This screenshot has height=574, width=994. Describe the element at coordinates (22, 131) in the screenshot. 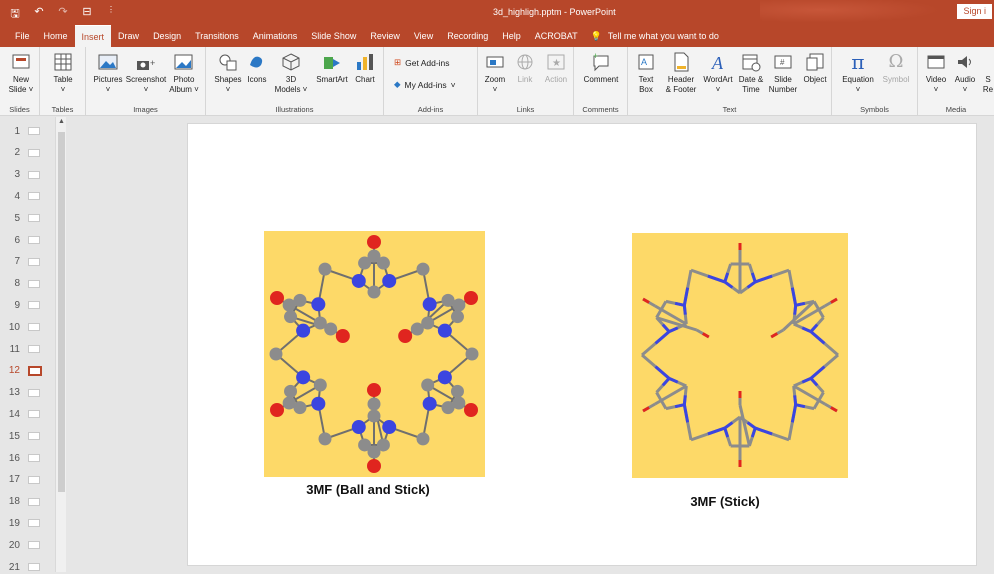

I see `slide-thumbnail-1: 1` at that location.